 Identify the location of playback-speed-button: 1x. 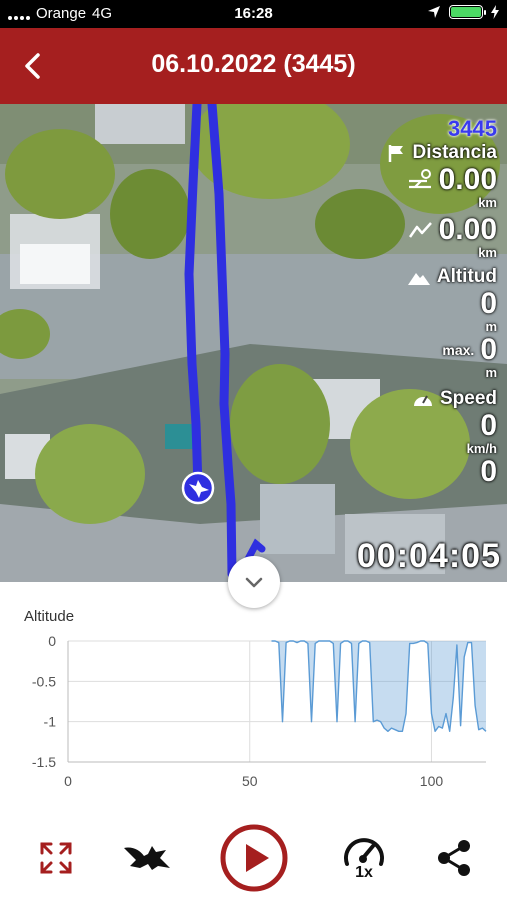
(364, 857).